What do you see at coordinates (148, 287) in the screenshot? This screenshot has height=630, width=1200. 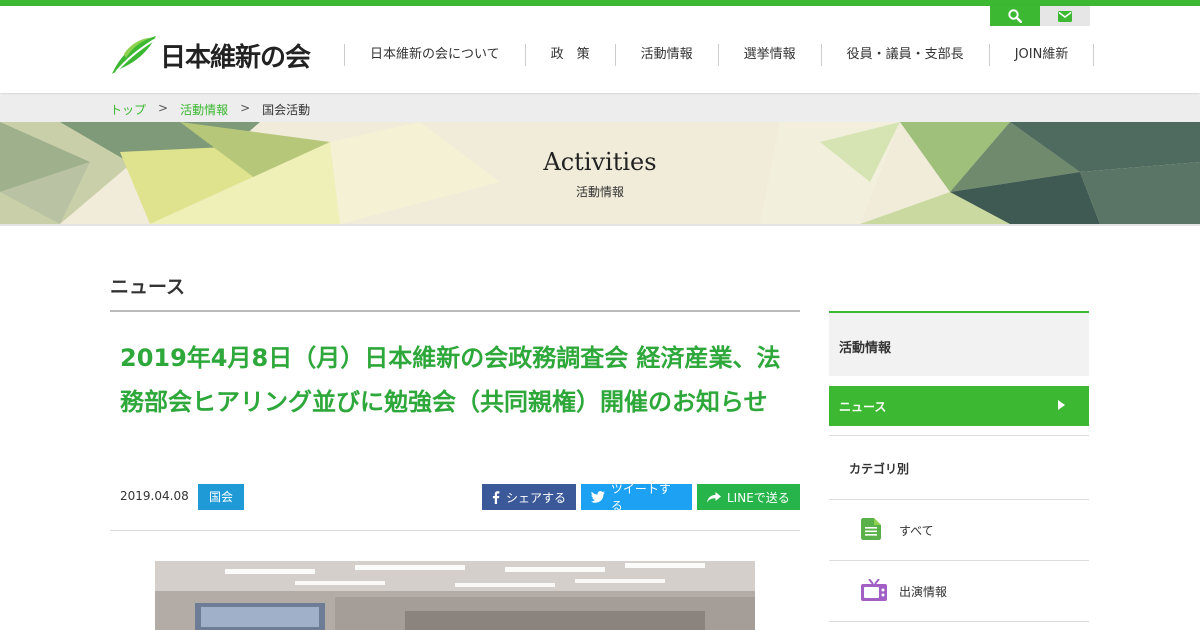 I see `section-heading: ニュース` at bounding box center [148, 287].